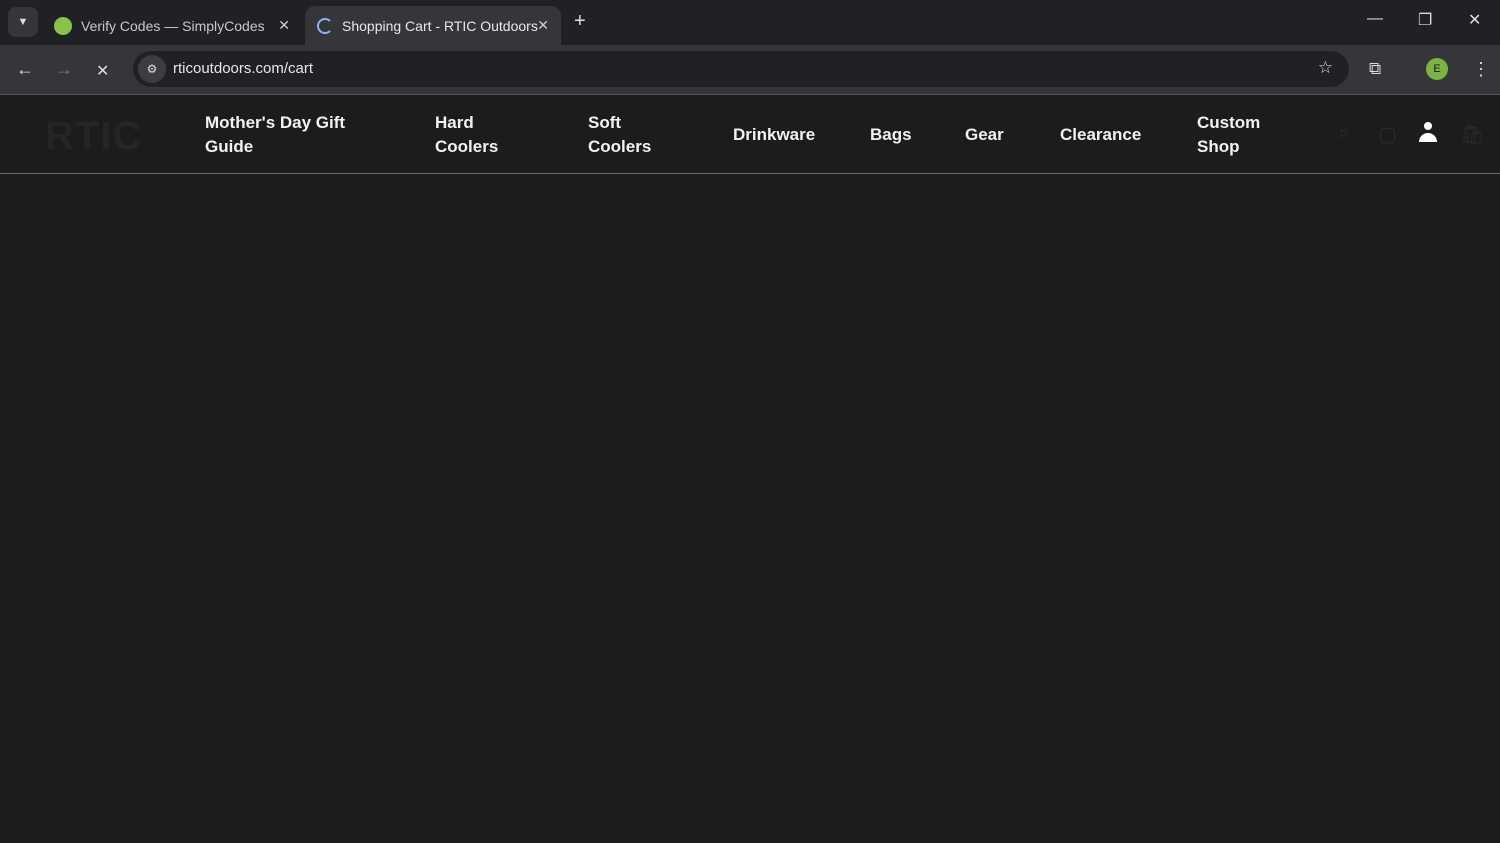 This screenshot has height=843, width=1500. What do you see at coordinates (1481, 69) in the screenshot?
I see `menu-kebab-icon: ⋮` at bounding box center [1481, 69].